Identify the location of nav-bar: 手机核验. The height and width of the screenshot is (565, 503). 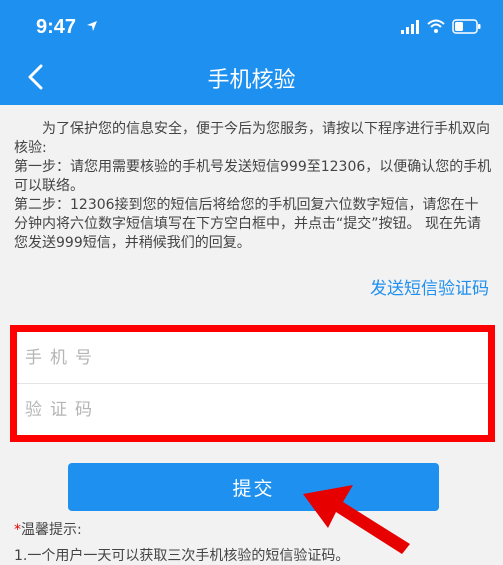
(251, 77).